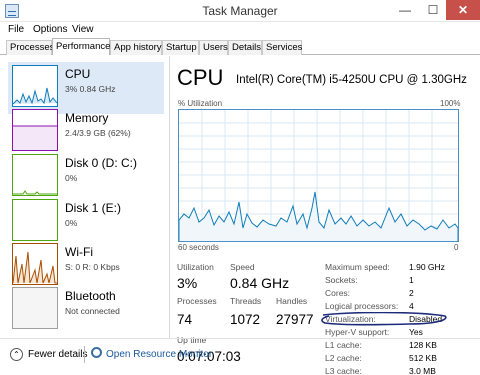 Image resolution: width=480 pixels, height=375 pixels. I want to click on tab-users: Users, so click(213, 47).